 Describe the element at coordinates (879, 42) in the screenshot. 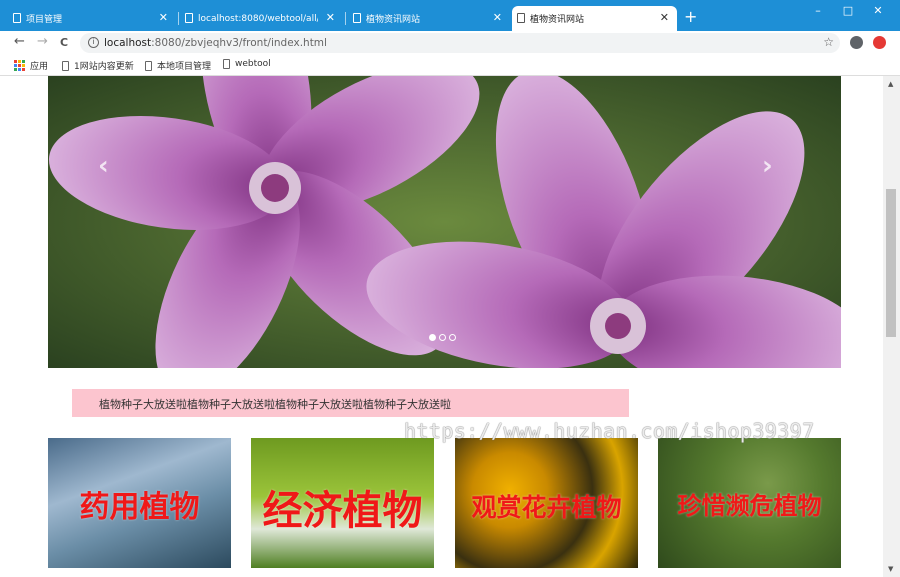

I see `extension-icon` at that location.